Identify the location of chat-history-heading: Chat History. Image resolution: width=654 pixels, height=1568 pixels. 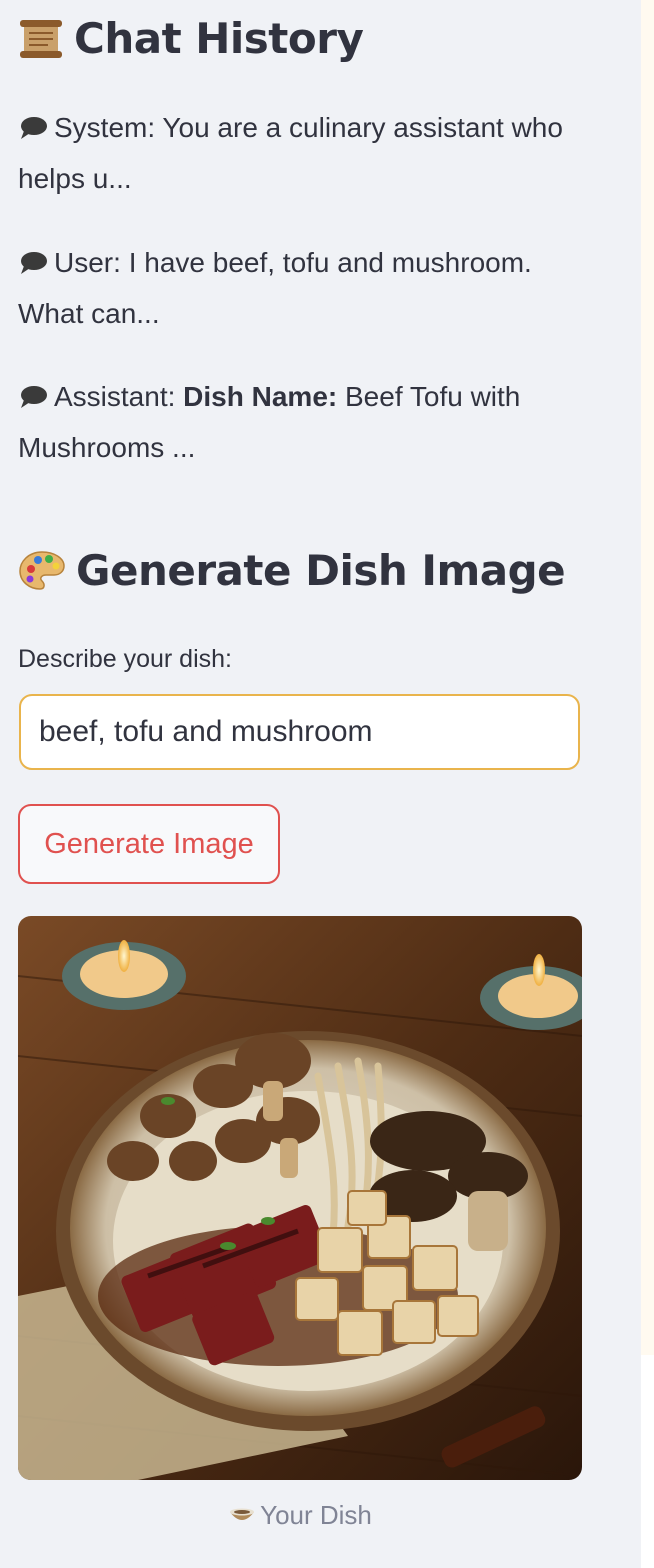
(191, 38).